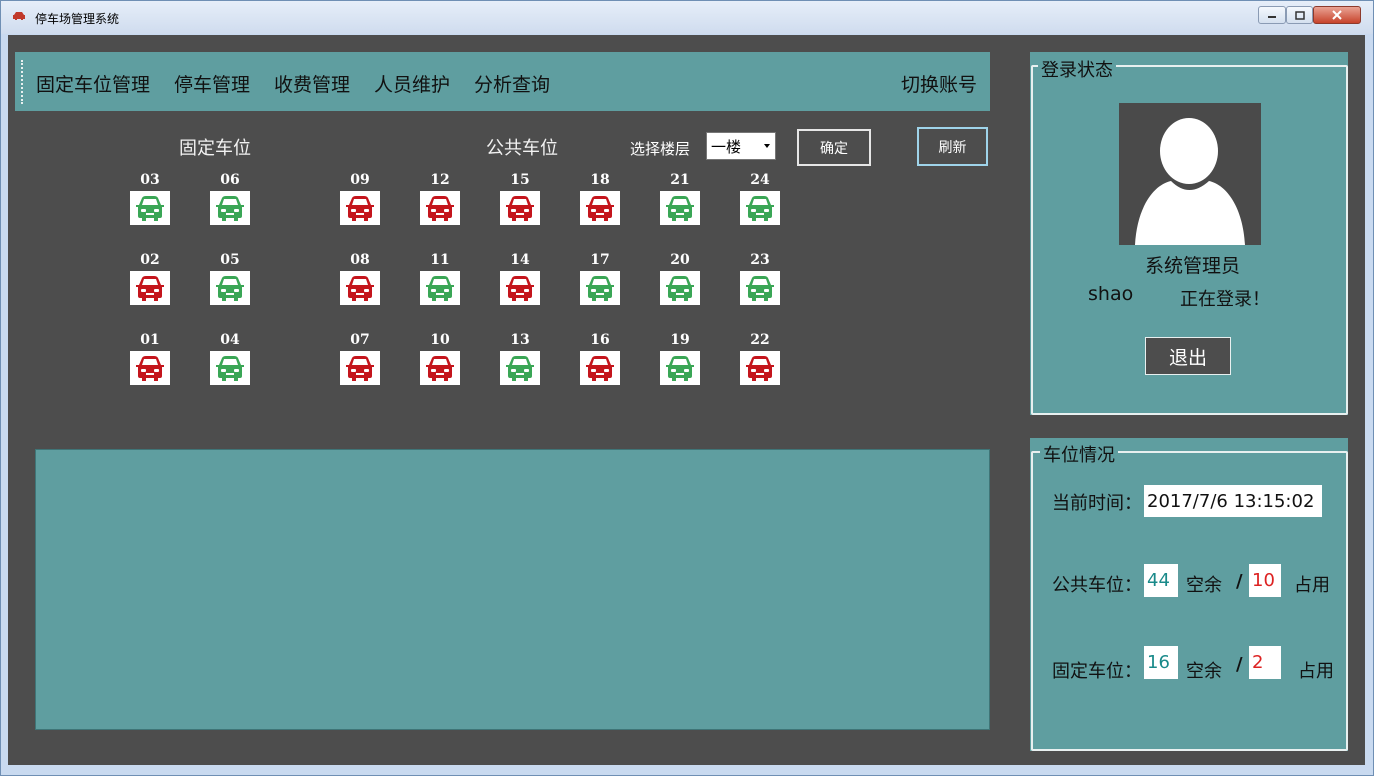 Image resolution: width=1374 pixels, height=776 pixels. I want to click on public-slot-09-car-icon, so click(360, 208).